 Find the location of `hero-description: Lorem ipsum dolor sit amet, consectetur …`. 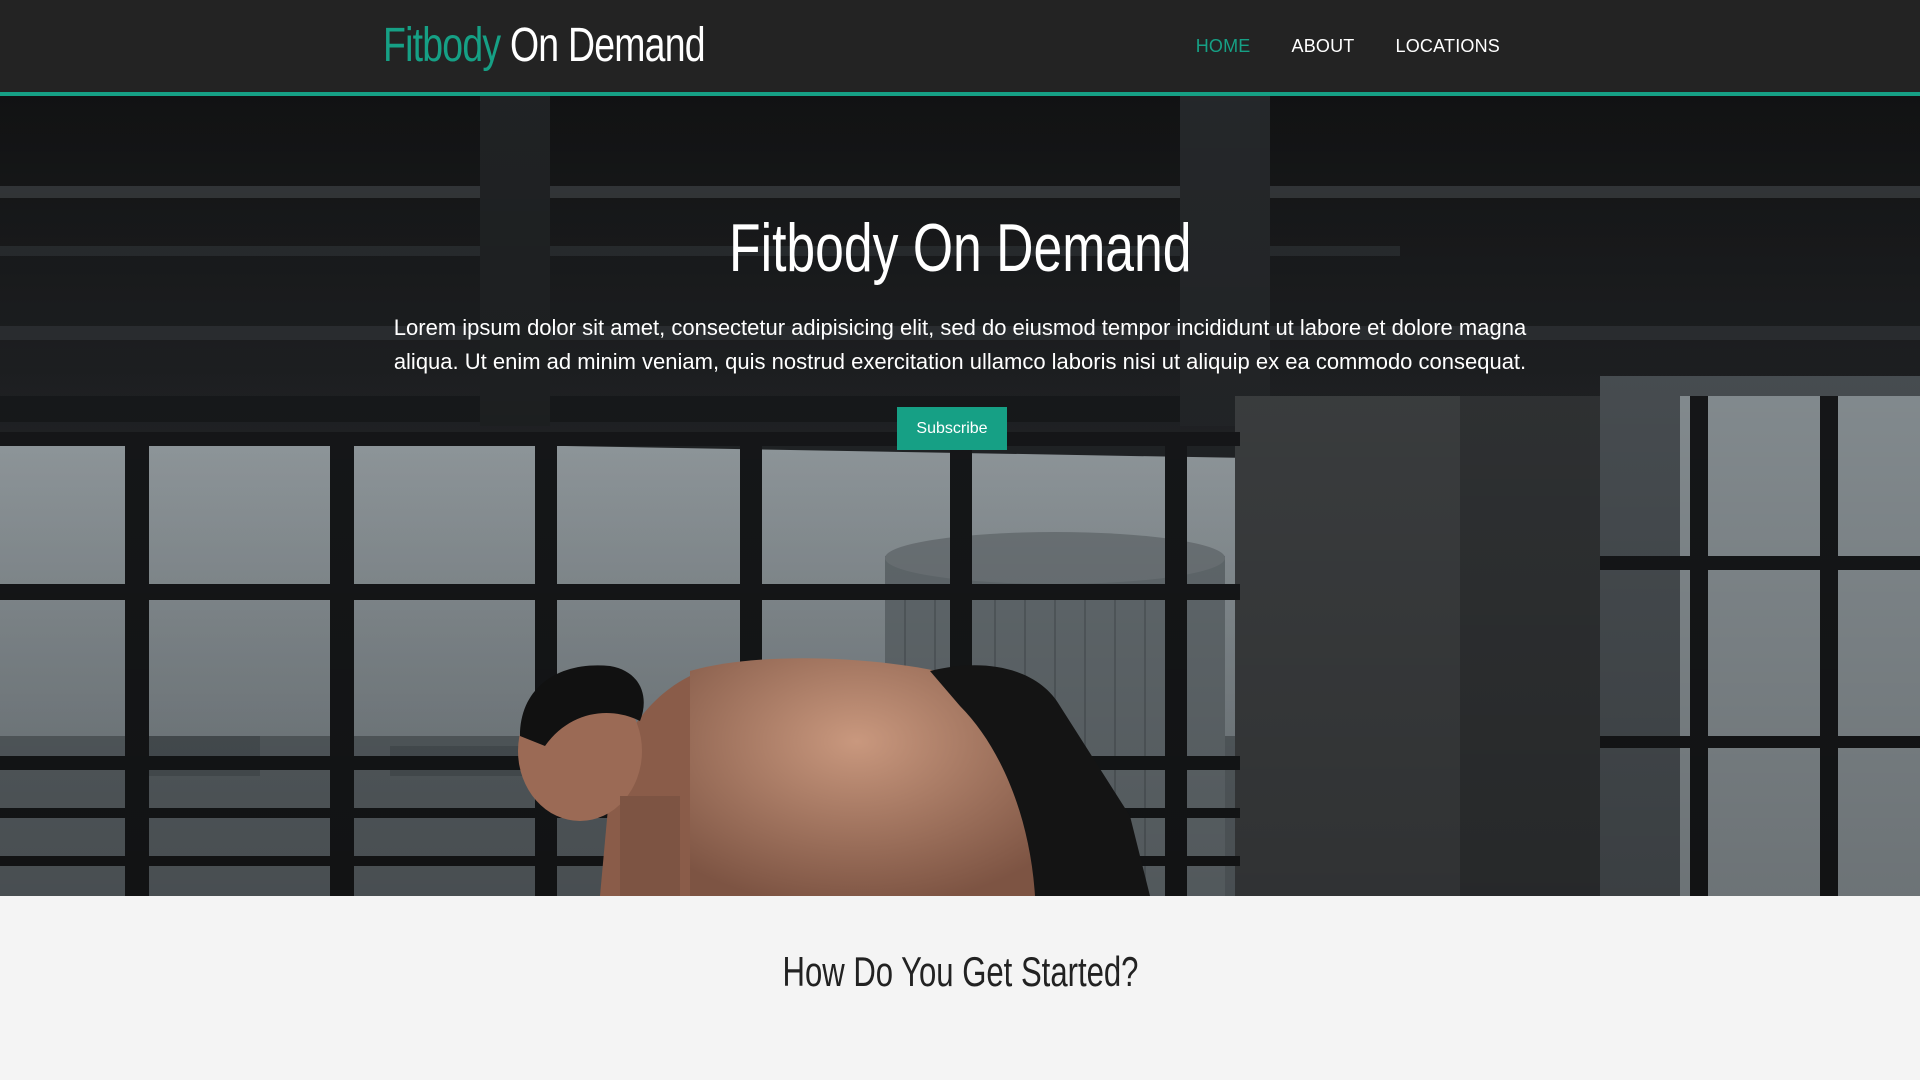

hero-description: Lorem ipsum dolor sit amet, consectetur … is located at coordinates (960, 344).